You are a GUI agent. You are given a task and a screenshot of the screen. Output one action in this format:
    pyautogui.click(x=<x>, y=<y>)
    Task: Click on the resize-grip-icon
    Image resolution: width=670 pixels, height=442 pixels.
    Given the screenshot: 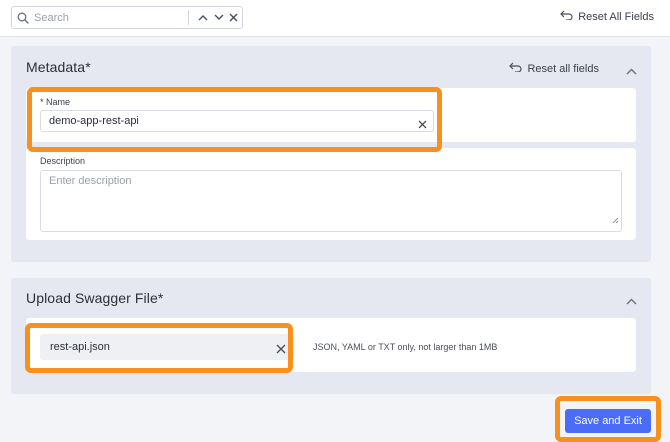 What is the action you would take?
    pyautogui.click(x=615, y=220)
    